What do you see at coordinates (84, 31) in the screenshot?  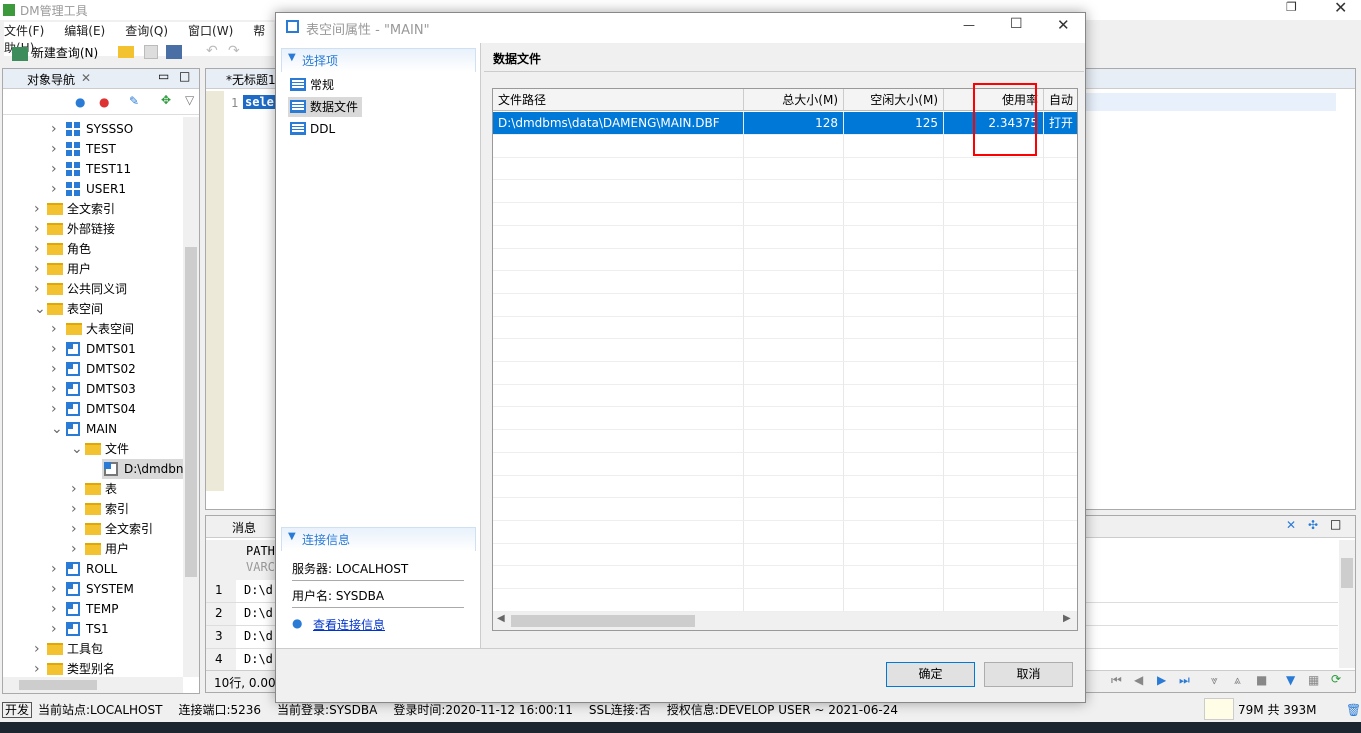 I see `menu-edit: 编辑(E)` at bounding box center [84, 31].